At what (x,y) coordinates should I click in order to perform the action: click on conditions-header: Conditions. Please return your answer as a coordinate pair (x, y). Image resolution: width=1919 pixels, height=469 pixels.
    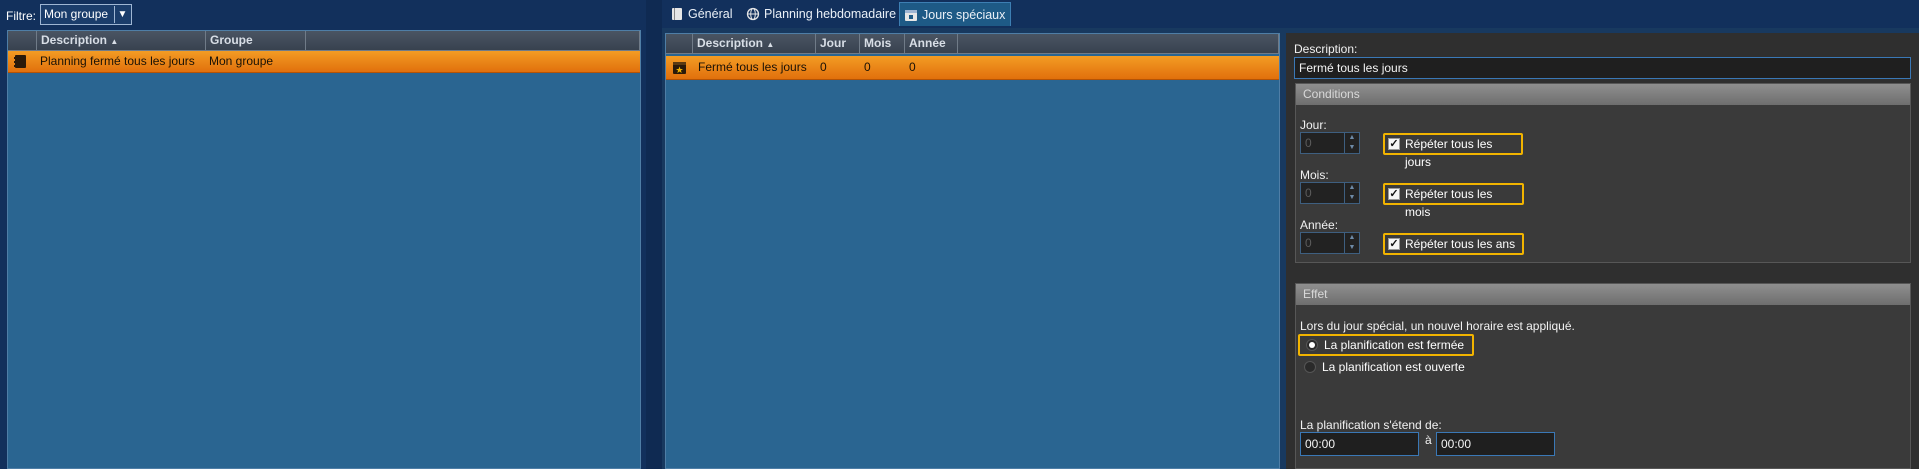
    Looking at the image, I should click on (1603, 94).